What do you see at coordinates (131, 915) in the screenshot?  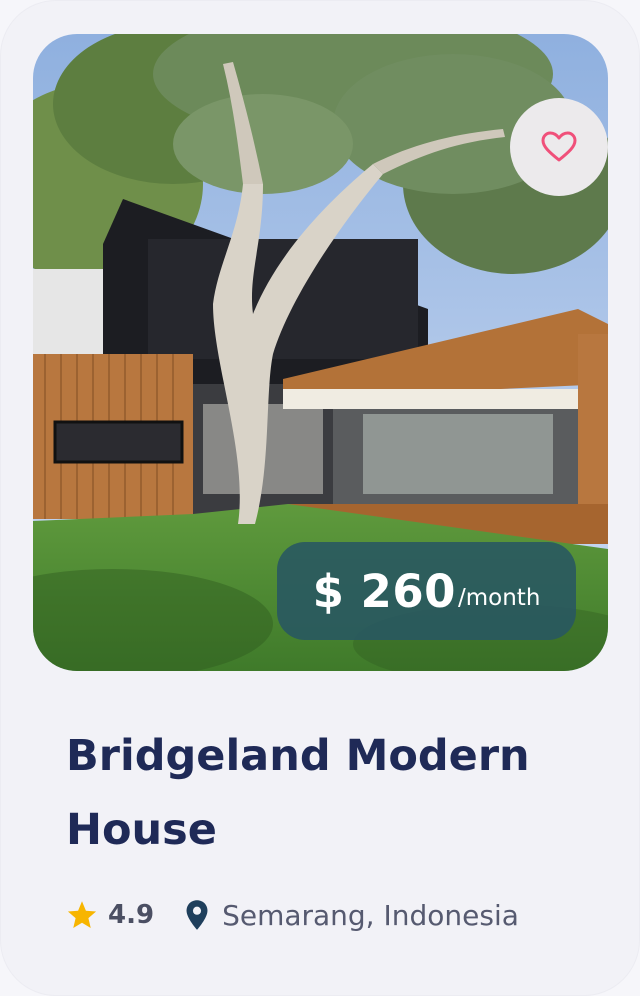 I see `rating-value: 4.9` at bounding box center [131, 915].